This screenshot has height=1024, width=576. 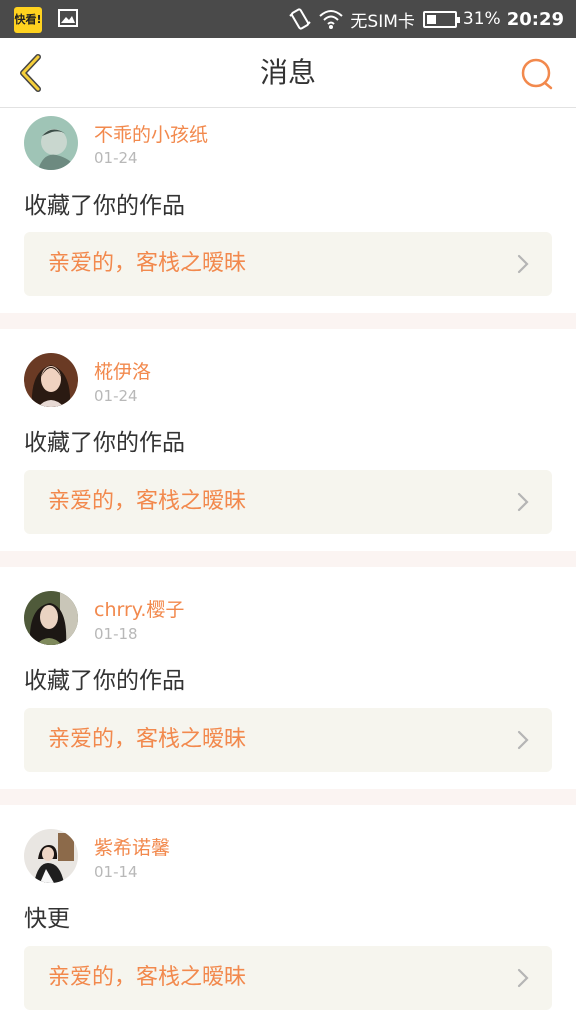 I want to click on page-title: 消息, so click(x=287, y=72).